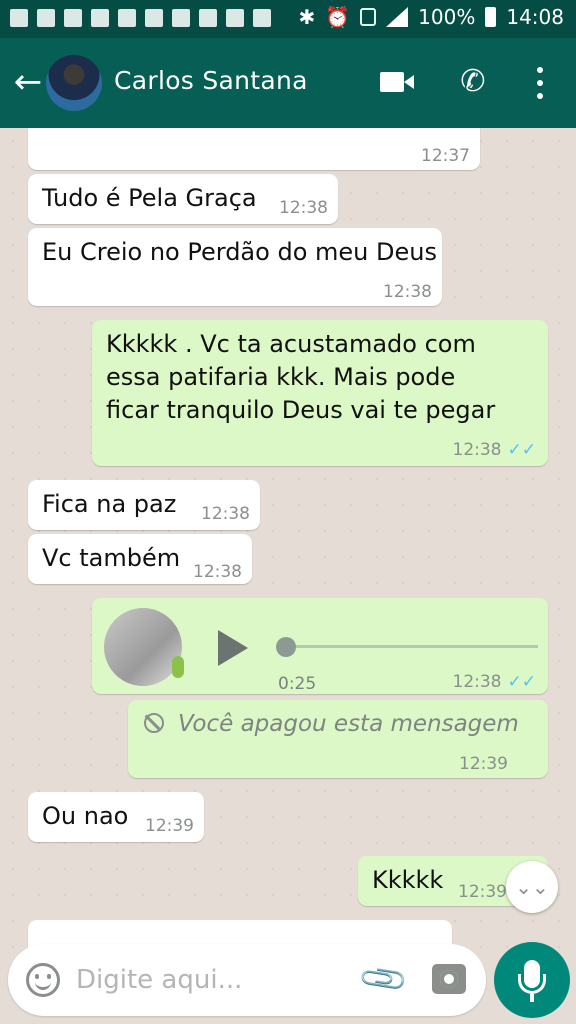 This screenshot has height=1024, width=576. What do you see at coordinates (73, 18) in the screenshot?
I see `image-icon` at bounding box center [73, 18].